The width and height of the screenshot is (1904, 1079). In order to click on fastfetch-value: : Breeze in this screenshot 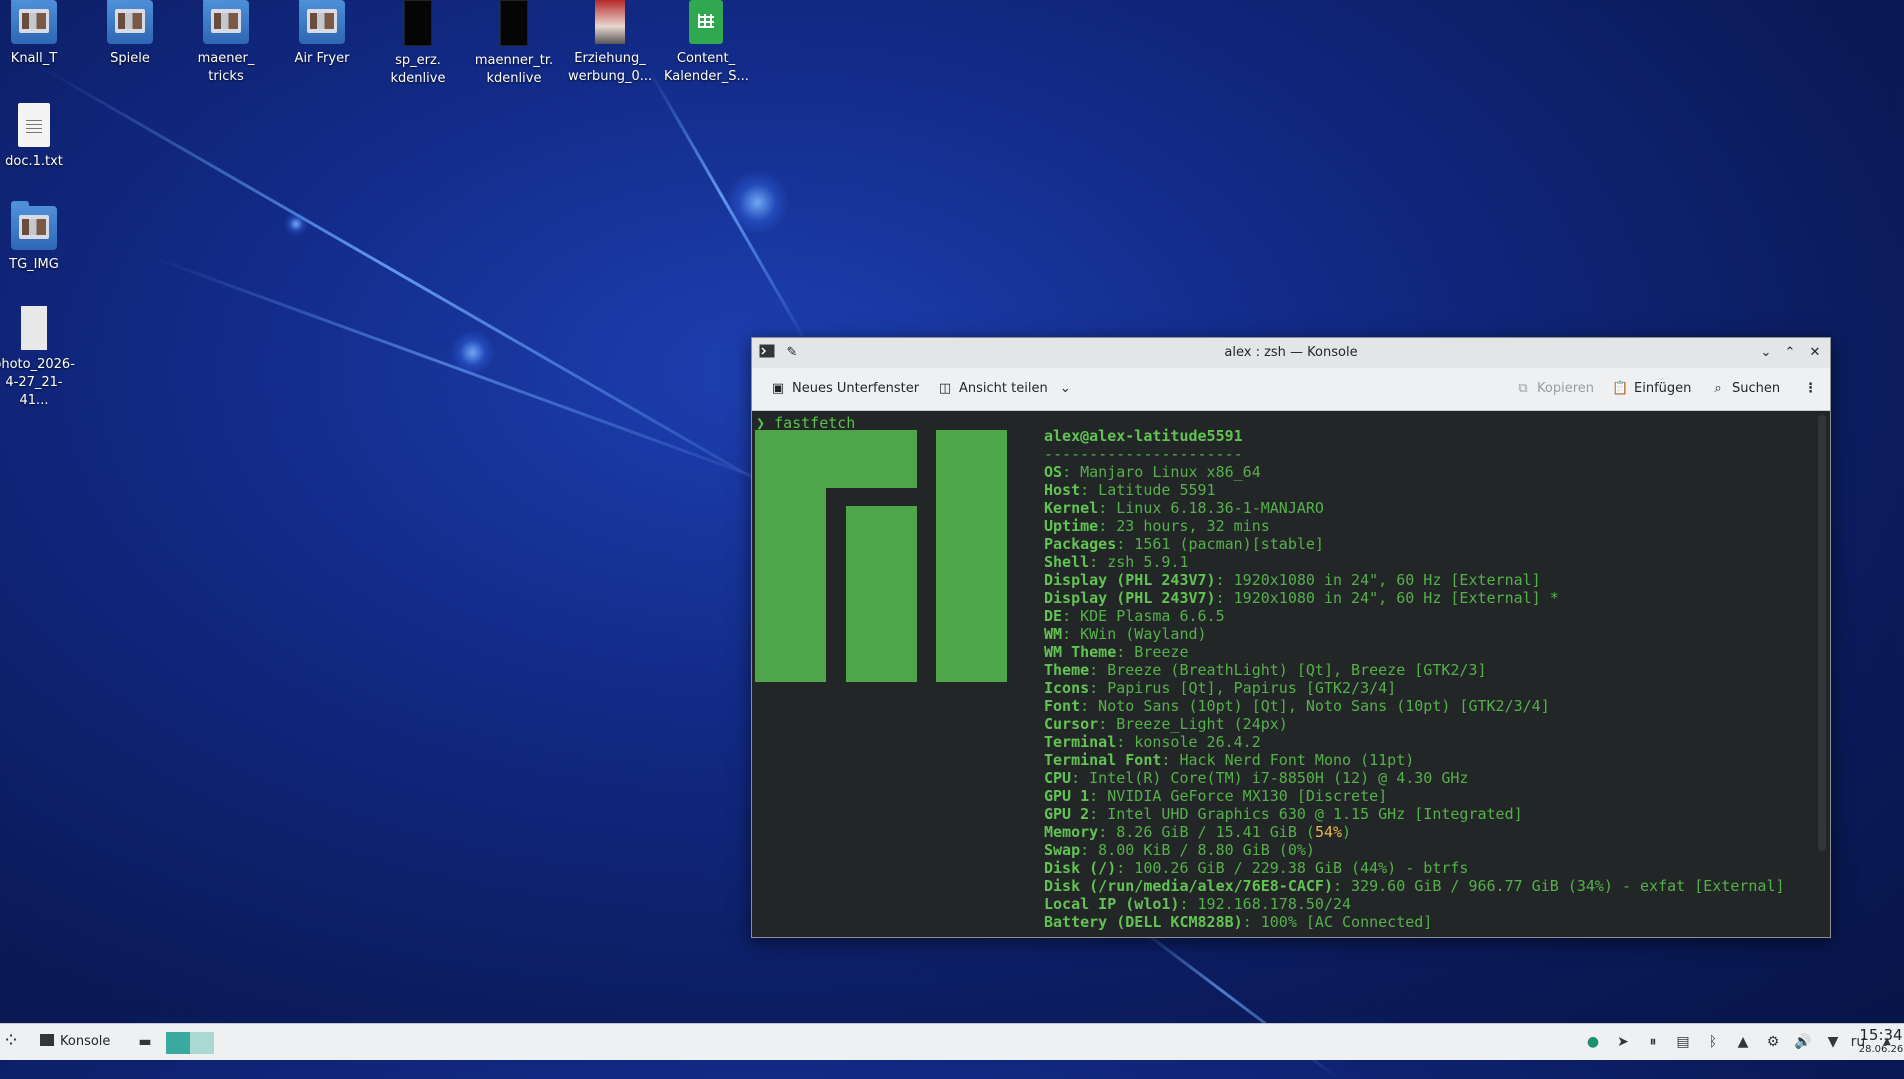, I will do `click(1152, 652)`.